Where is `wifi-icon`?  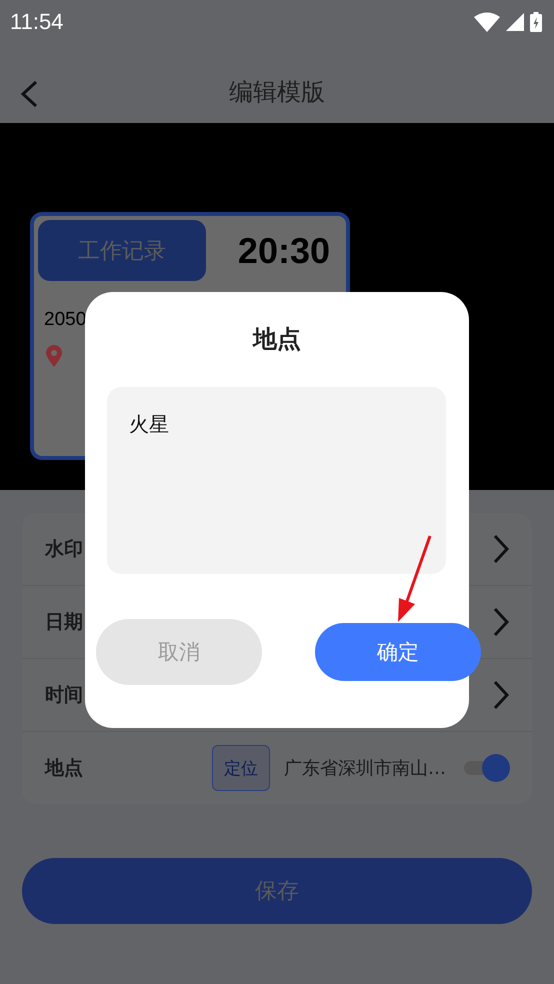 wifi-icon is located at coordinates (487, 22).